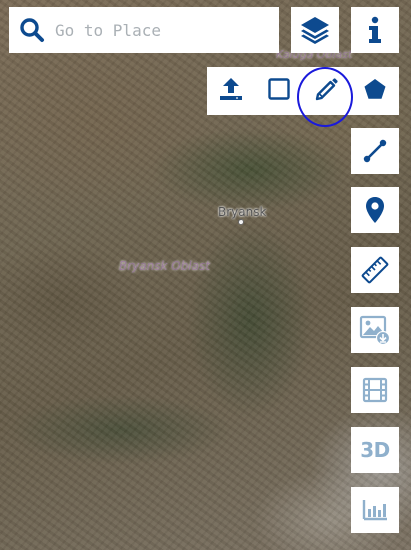  I want to click on search-icon, so click(32, 30).